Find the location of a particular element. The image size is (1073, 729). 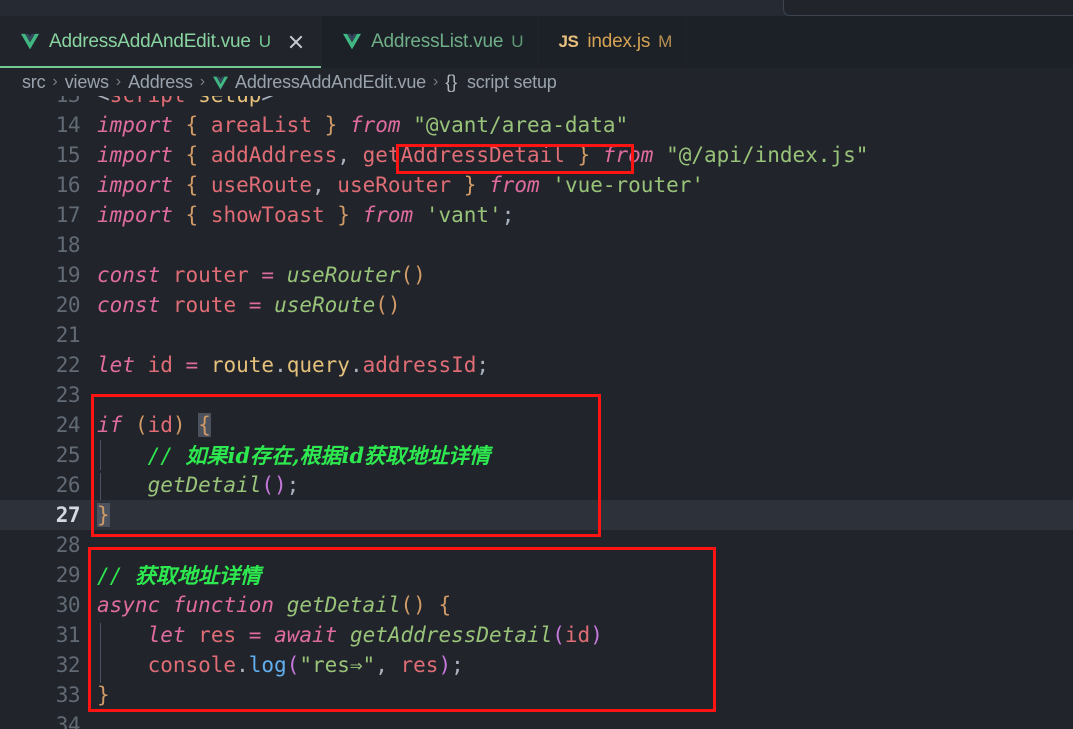

code-line: 32 console.log("res⇒", res); is located at coordinates (536, 666).